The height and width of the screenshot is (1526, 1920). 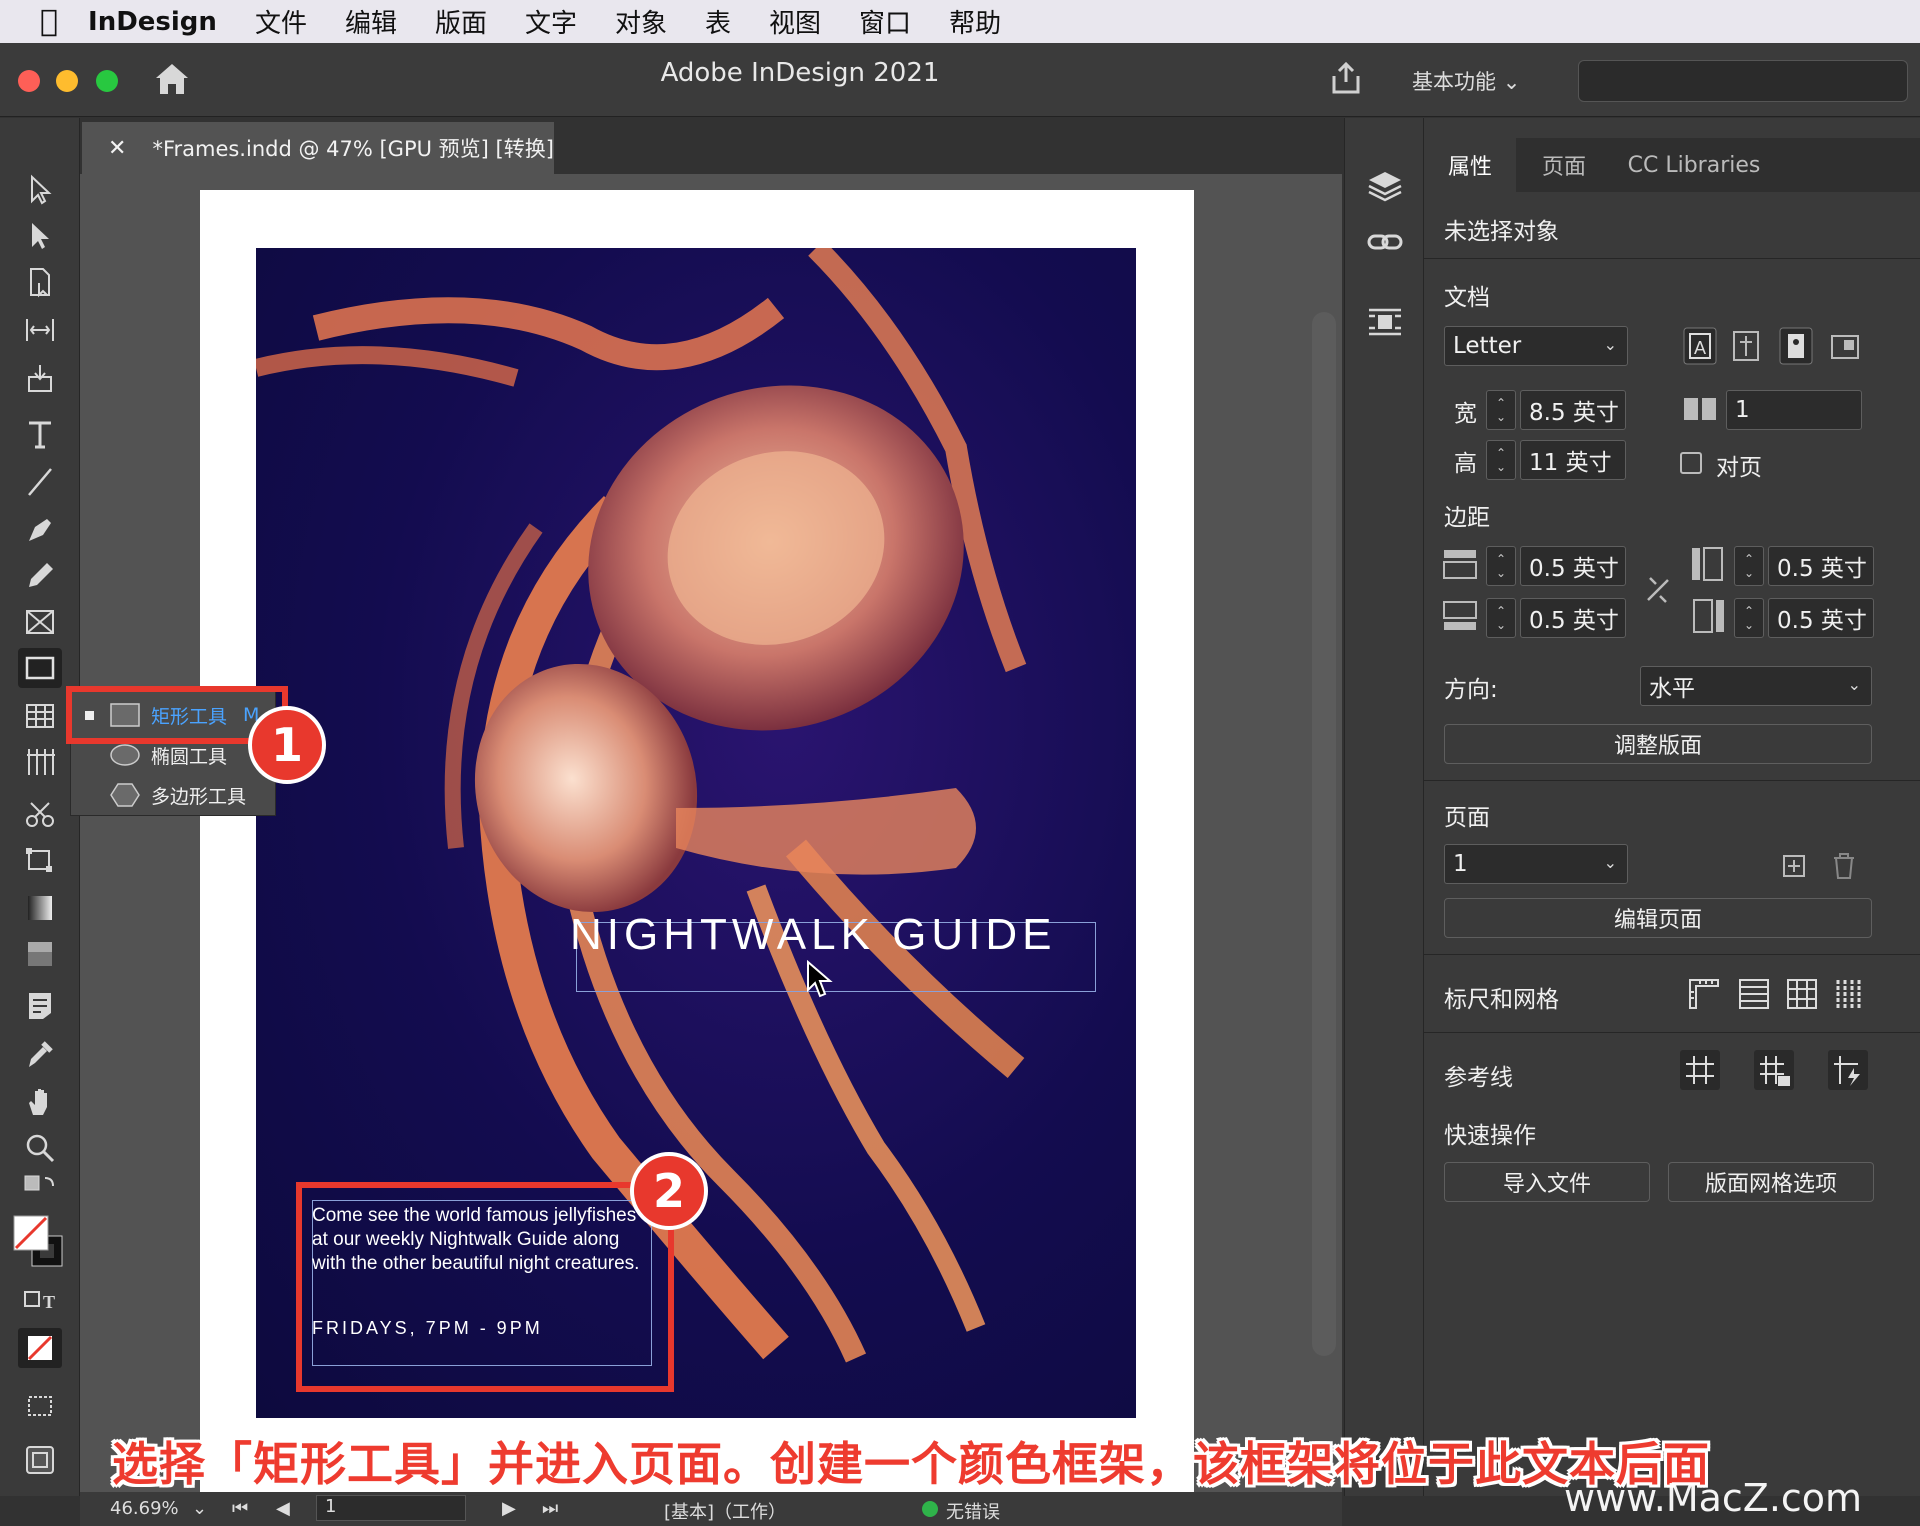 I want to click on preflight-profile: [基本]（工作）, so click(x=725, y=1511).